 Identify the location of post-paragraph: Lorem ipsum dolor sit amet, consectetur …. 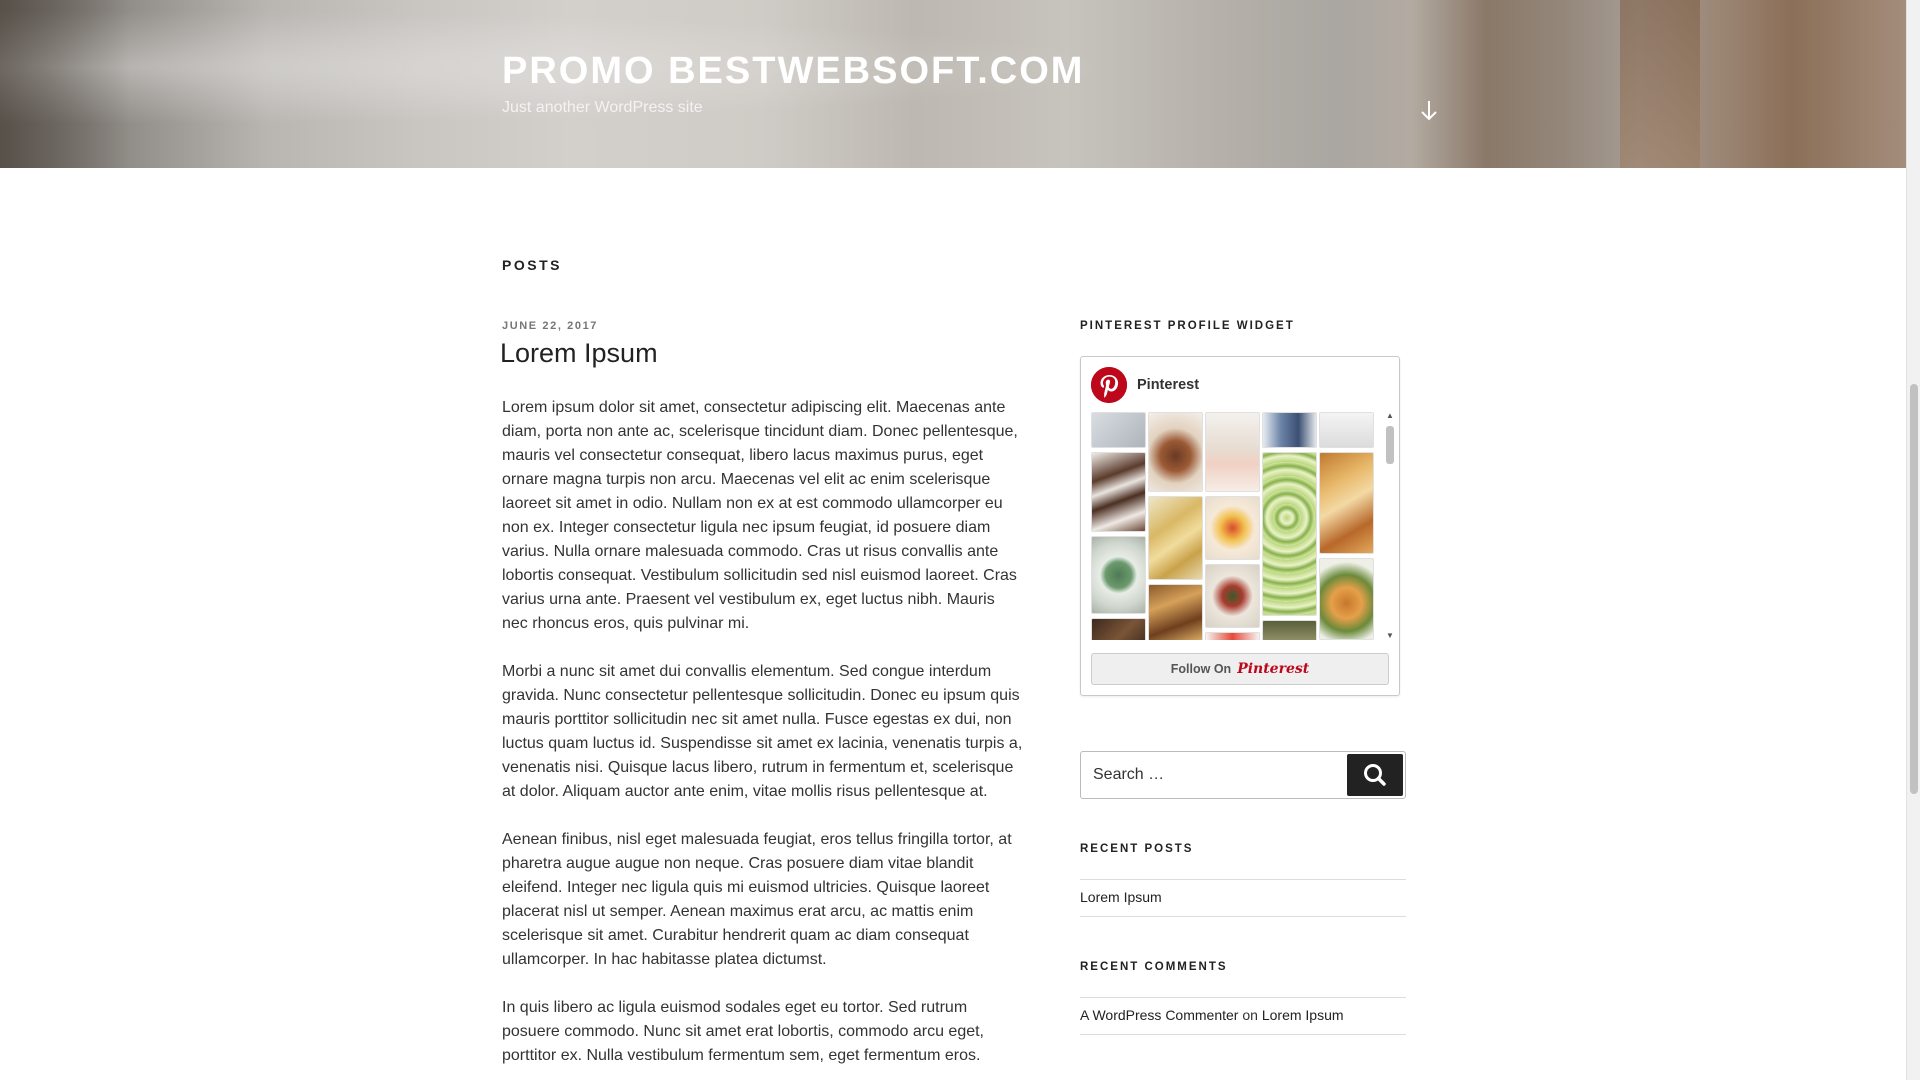
(760, 515).